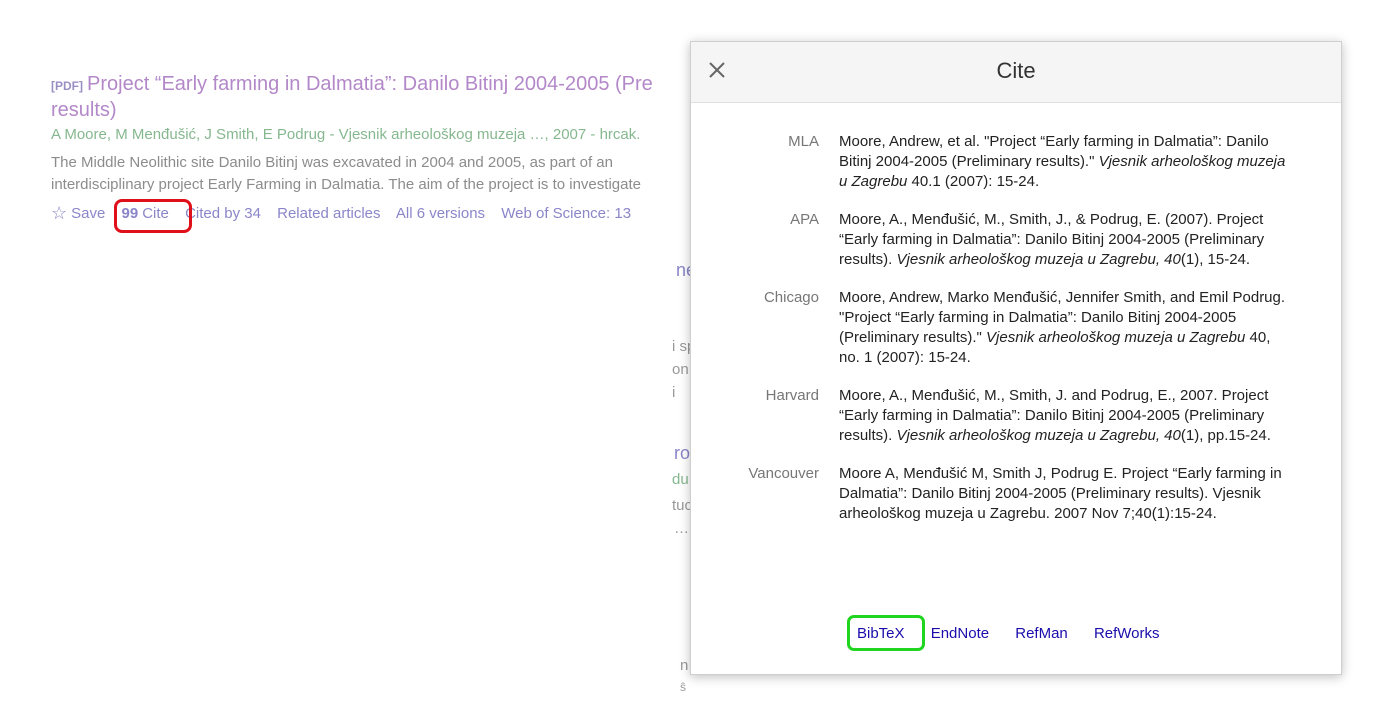 This screenshot has height=711, width=1388. I want to click on dialog-title: Cite, so click(1016, 70).